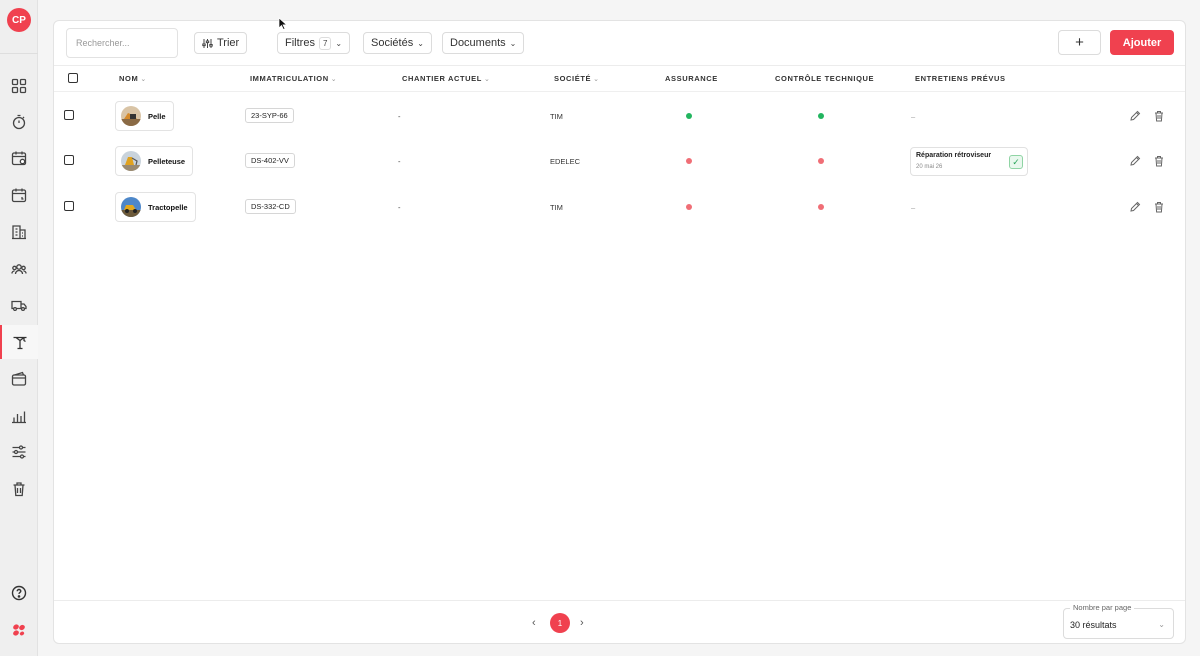  I want to click on equipment-name-label: Pelle, so click(157, 116).